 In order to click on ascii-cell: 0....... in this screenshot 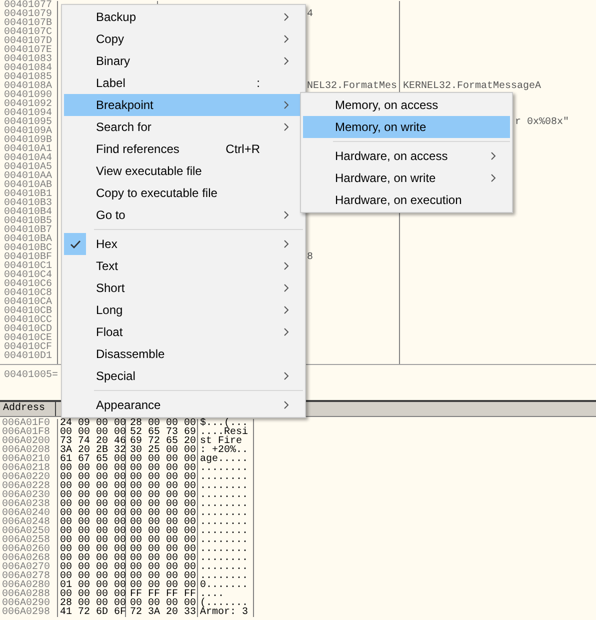, I will do `click(224, 585)`.